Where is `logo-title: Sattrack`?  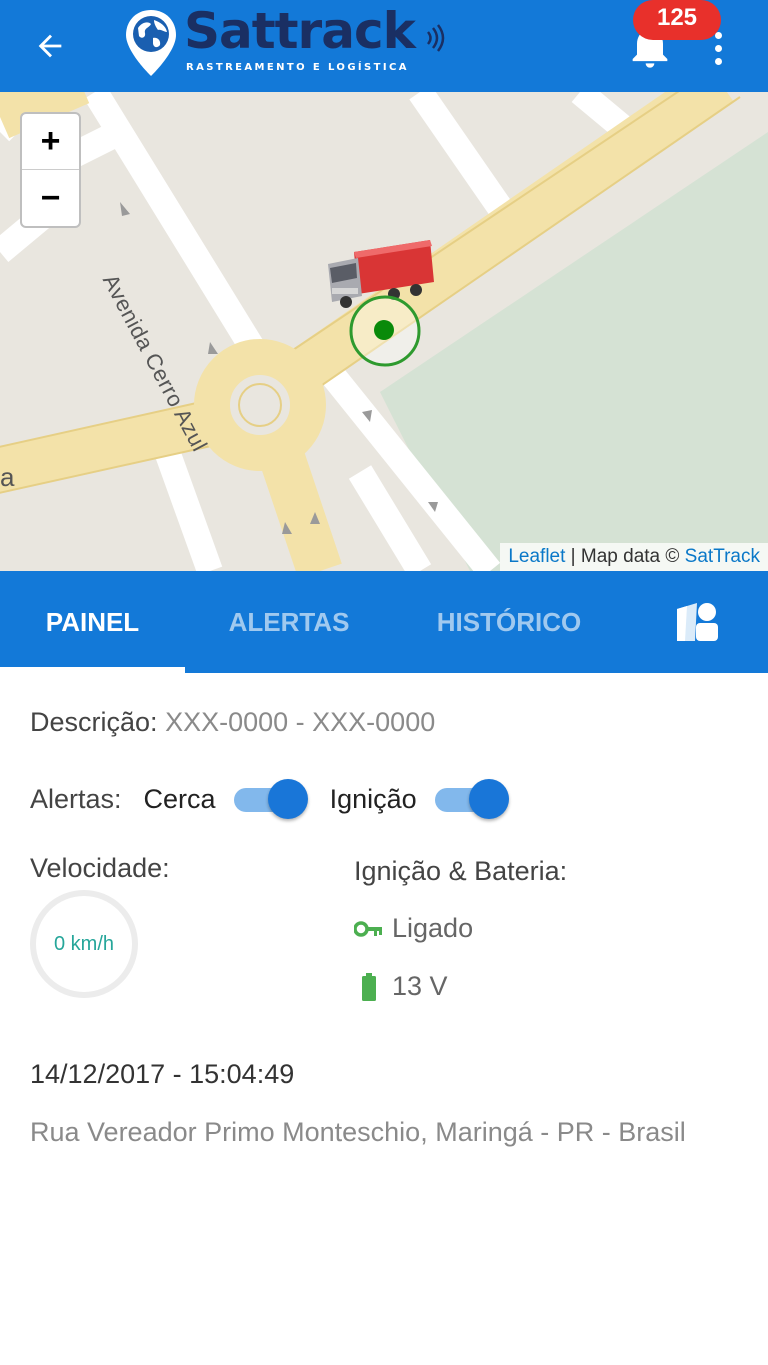 logo-title: Sattrack is located at coordinates (300, 31).